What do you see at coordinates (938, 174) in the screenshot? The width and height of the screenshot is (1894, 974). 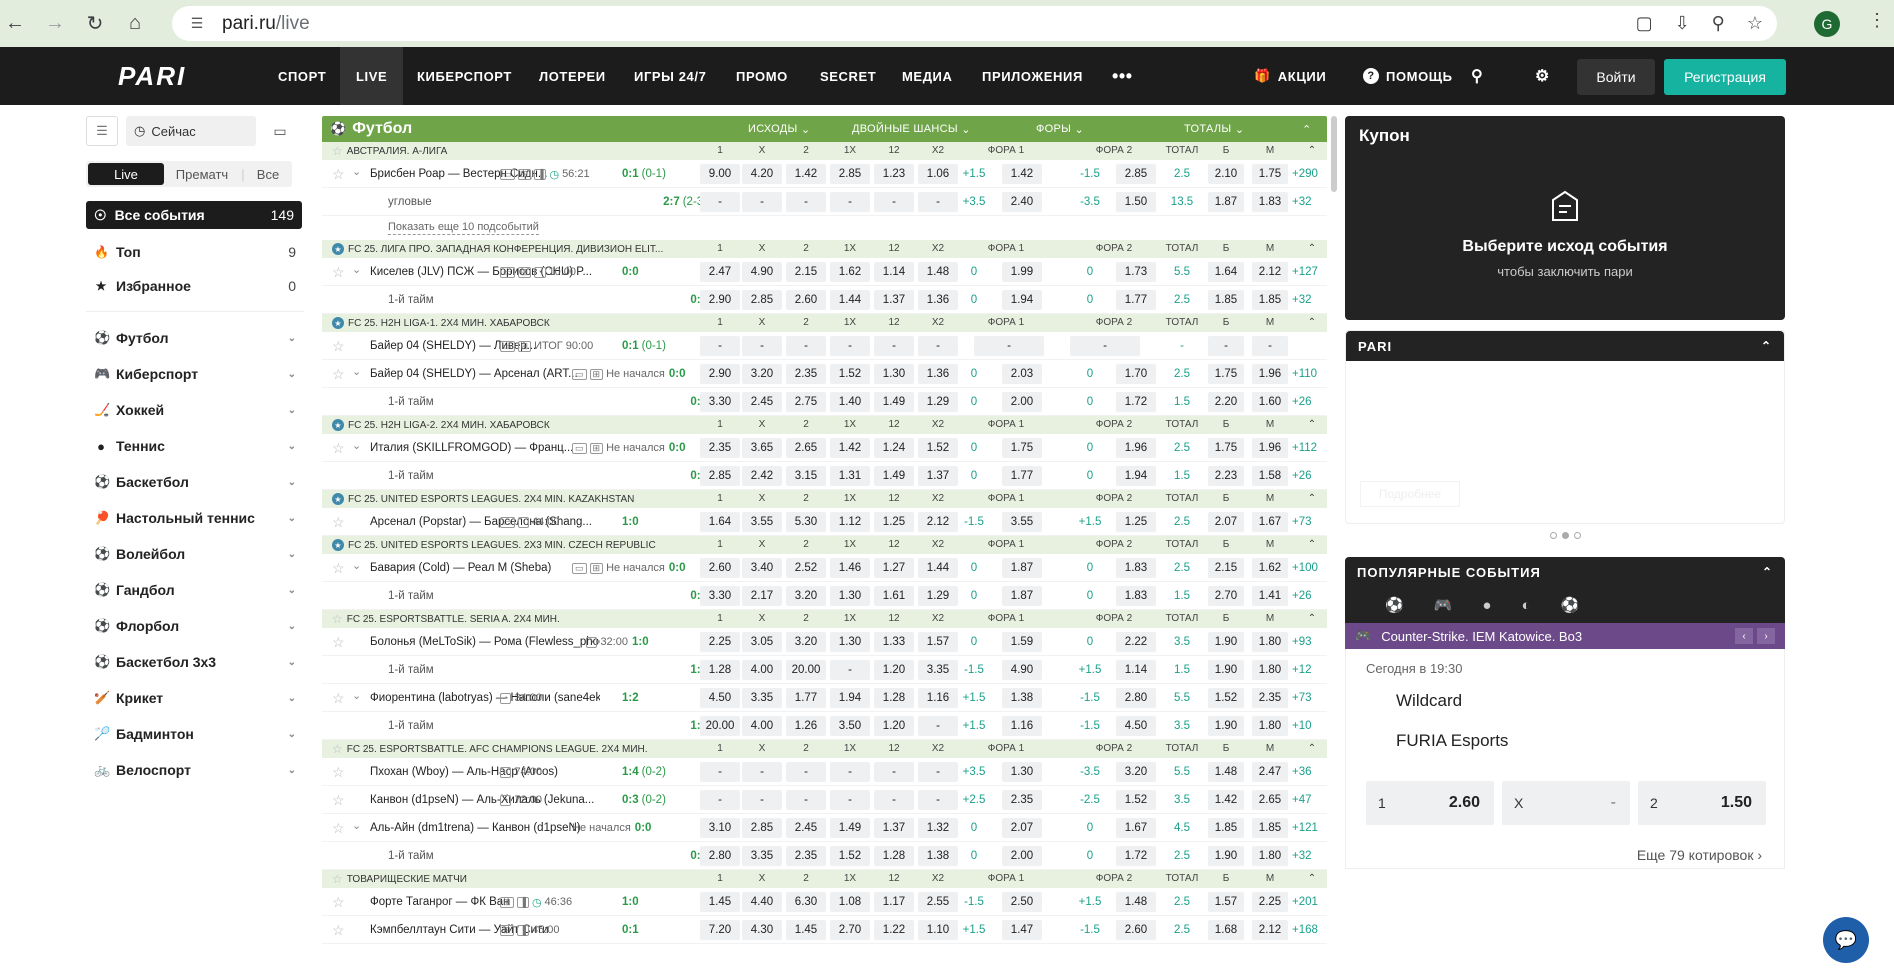 I see `odd-cell: 1.06` at bounding box center [938, 174].